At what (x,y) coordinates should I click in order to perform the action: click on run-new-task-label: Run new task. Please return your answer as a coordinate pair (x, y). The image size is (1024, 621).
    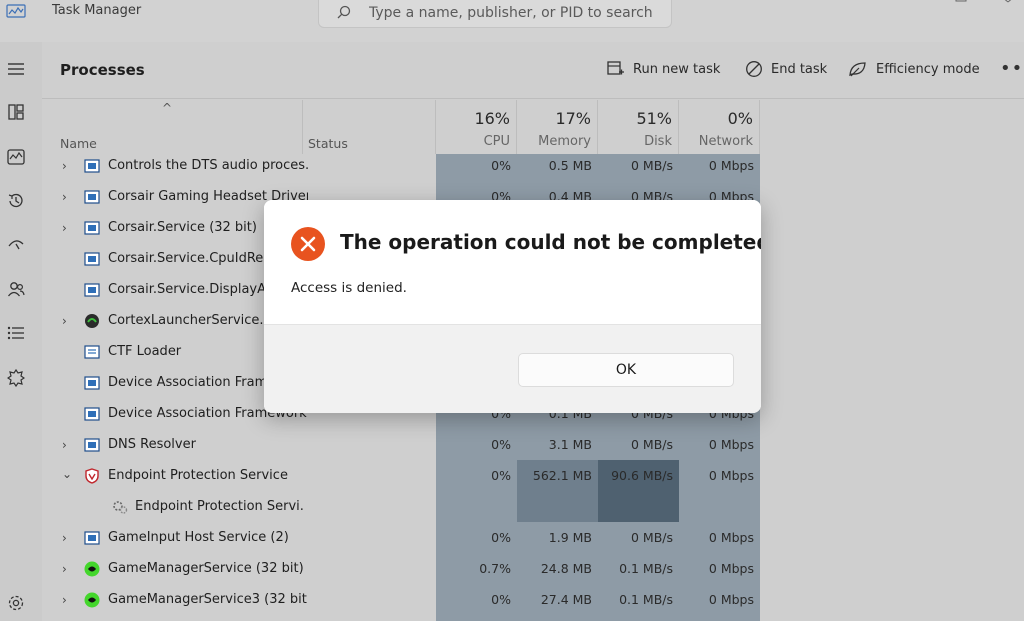
    Looking at the image, I should click on (677, 69).